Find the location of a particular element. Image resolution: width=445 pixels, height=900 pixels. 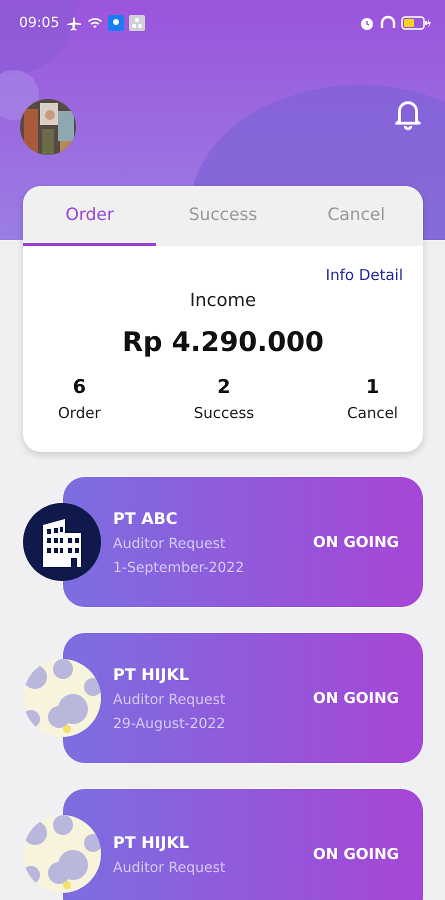

stat-count: 2 is located at coordinates (224, 387).